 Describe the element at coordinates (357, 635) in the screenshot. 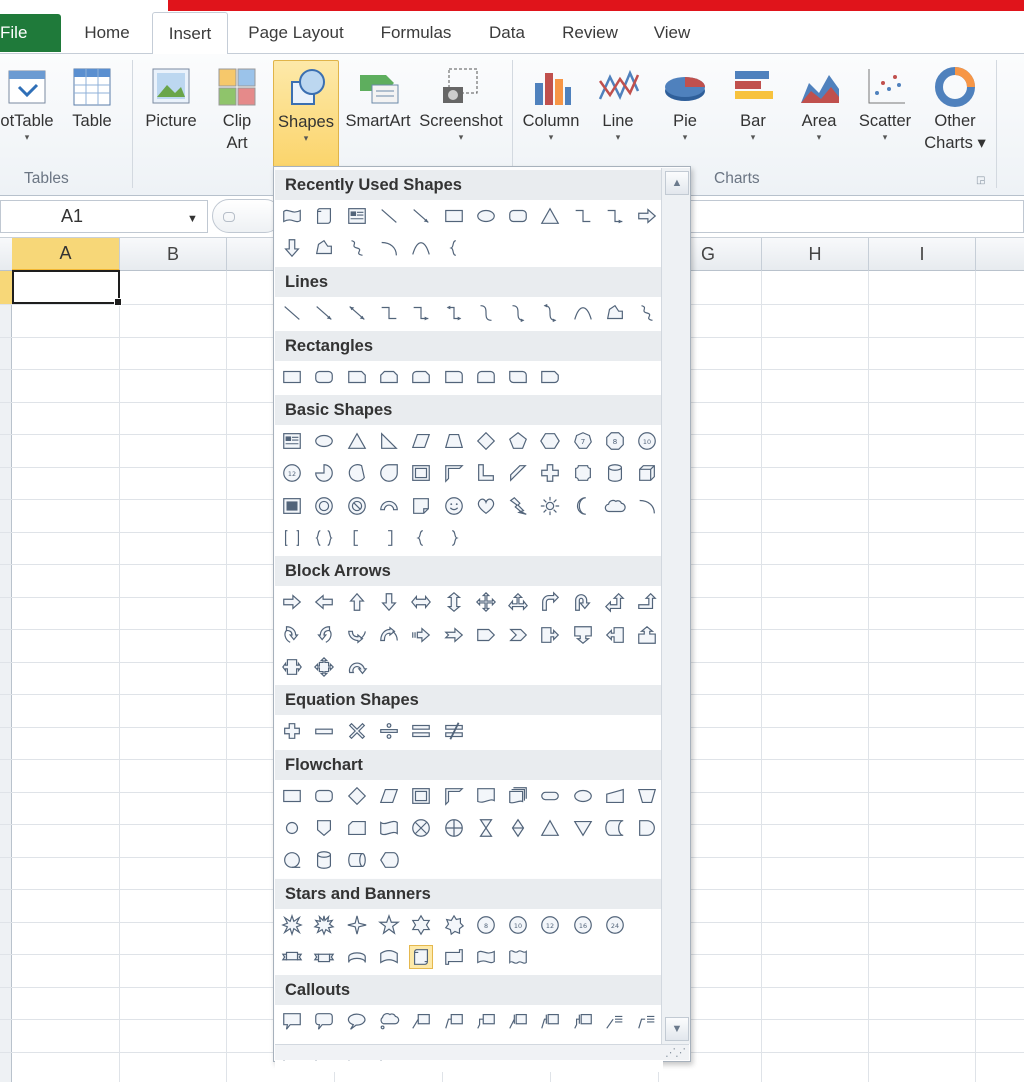

I see `curved-up-arrow-icon` at that location.